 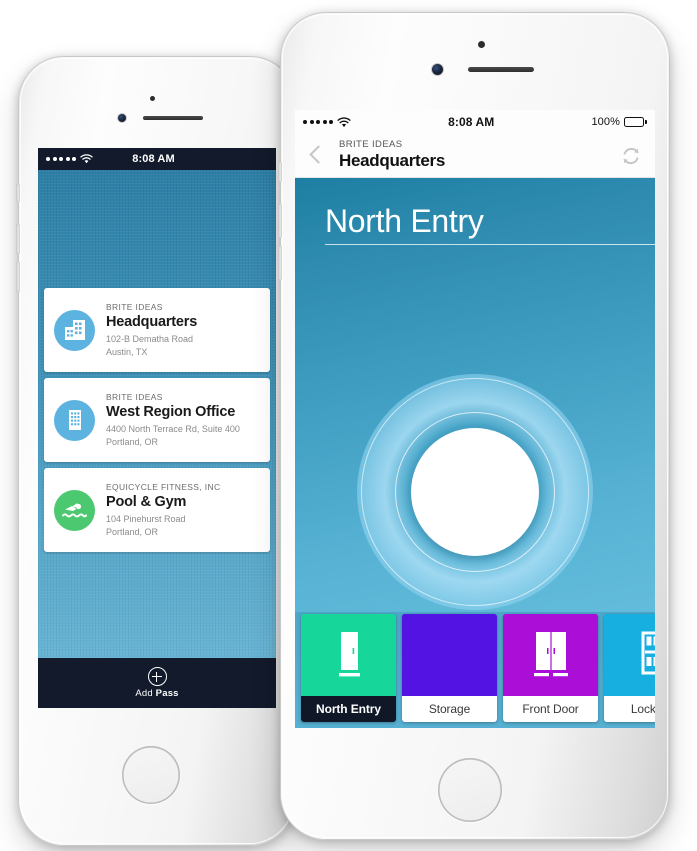 I want to click on plus-circle-icon, so click(x=157, y=676).